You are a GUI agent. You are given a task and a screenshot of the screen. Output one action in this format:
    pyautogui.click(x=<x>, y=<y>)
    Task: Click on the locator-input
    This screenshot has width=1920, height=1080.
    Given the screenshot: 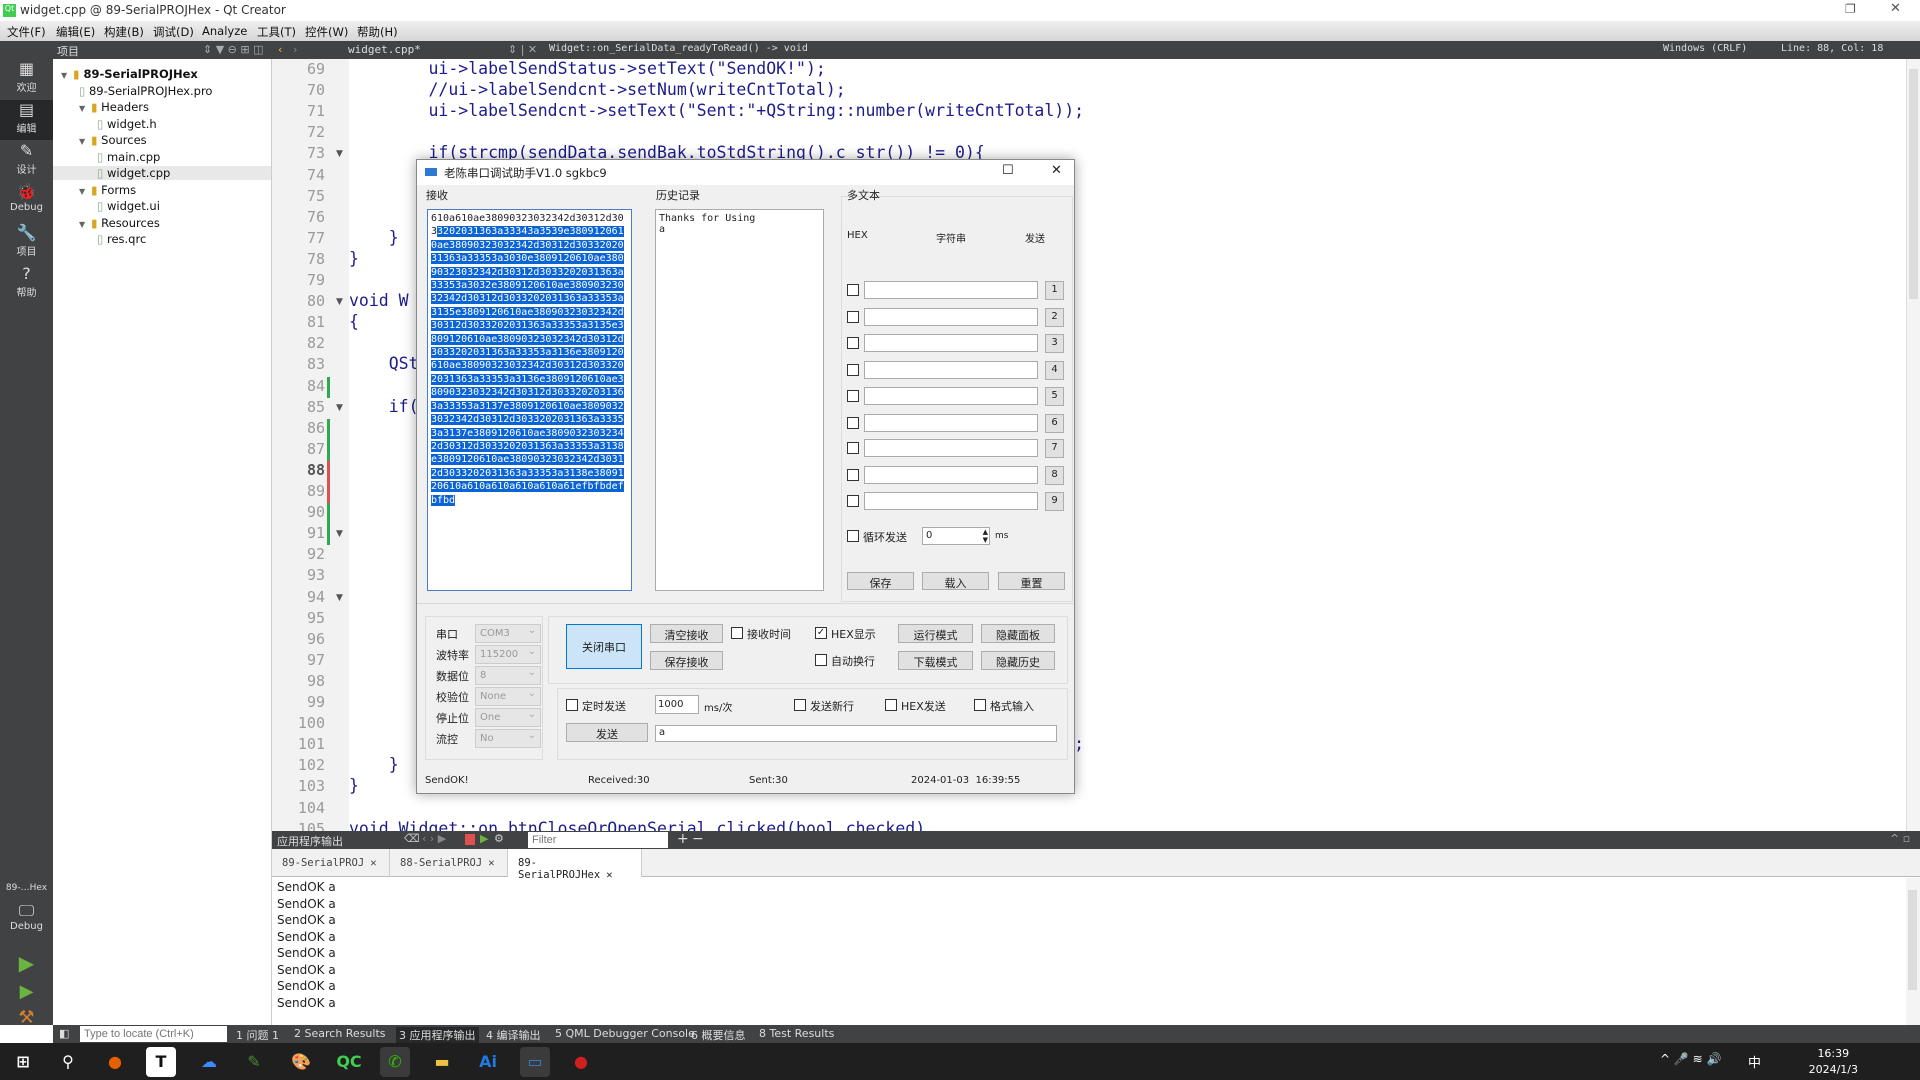 What is the action you would take?
    pyautogui.click(x=153, y=1034)
    